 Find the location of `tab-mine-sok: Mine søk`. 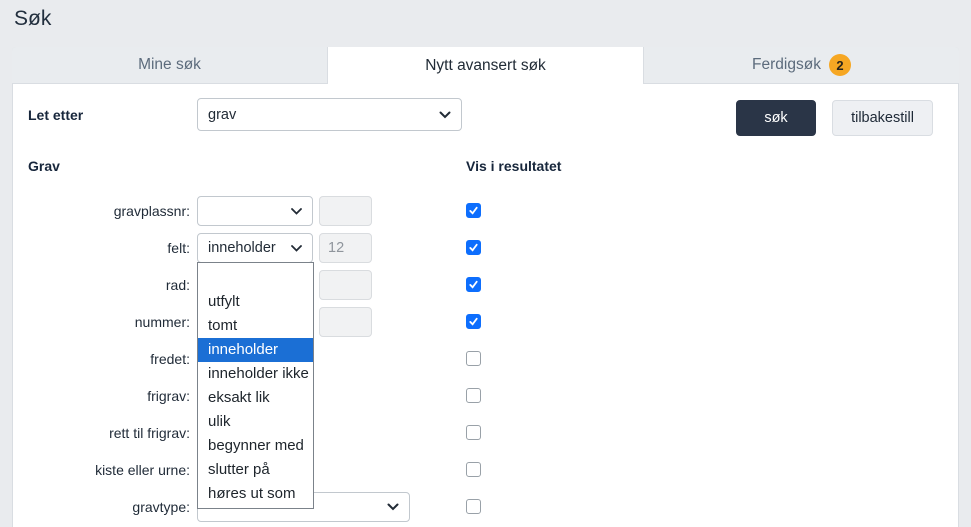

tab-mine-sok: Mine søk is located at coordinates (169, 65).